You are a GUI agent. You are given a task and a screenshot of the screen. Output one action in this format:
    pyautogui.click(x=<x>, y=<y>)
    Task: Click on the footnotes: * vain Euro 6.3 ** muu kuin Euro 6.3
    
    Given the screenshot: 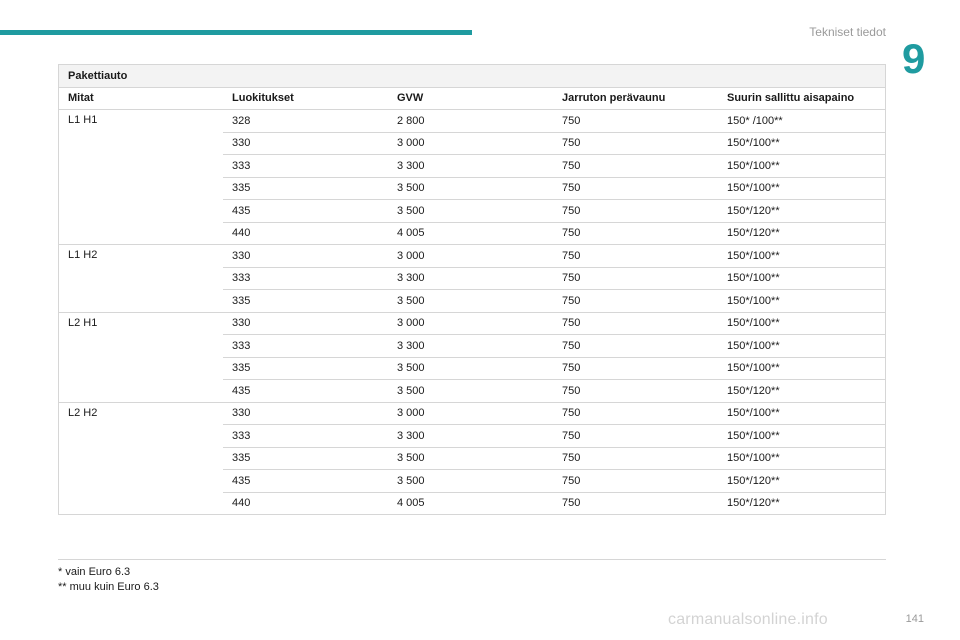 What is the action you would take?
    pyautogui.click(x=108, y=580)
    